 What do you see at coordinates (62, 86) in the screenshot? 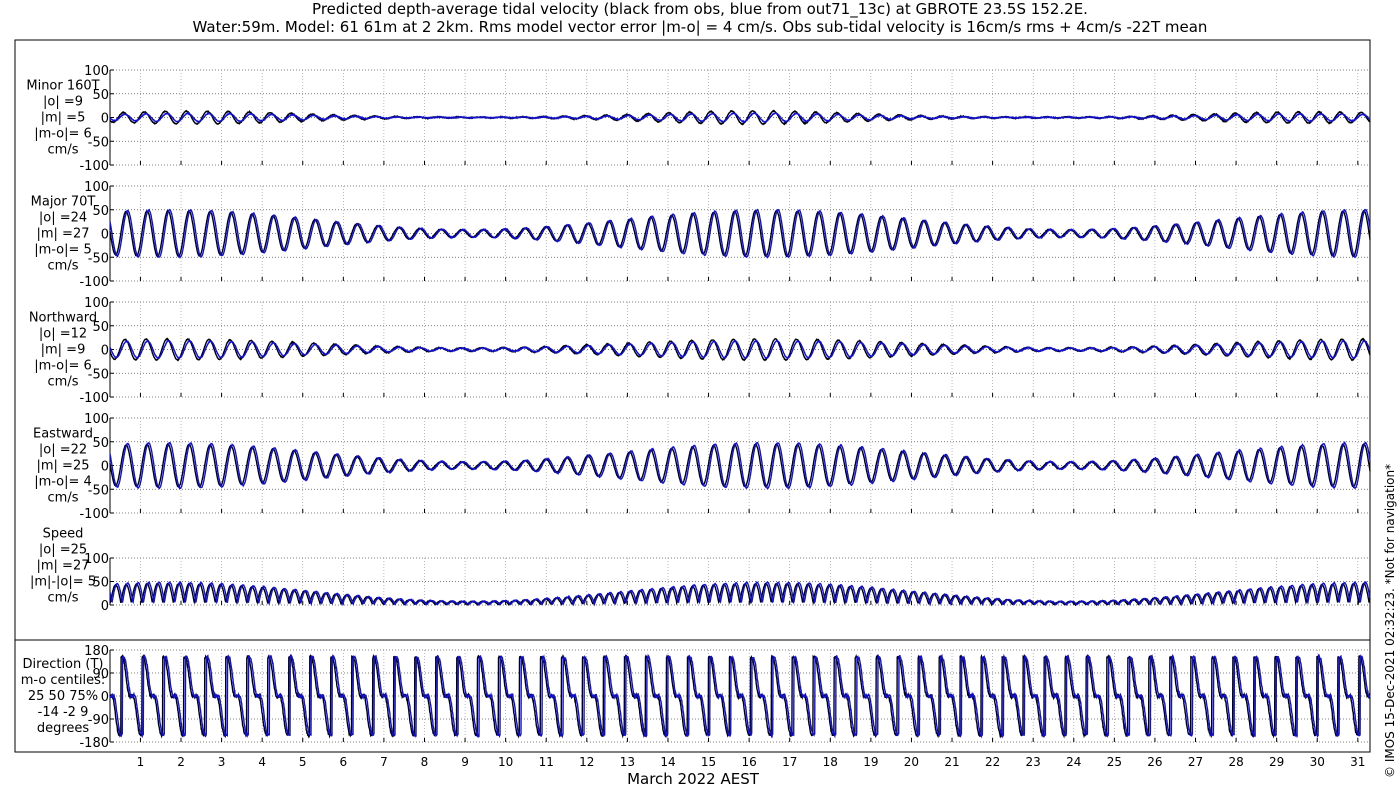
I see `panel-label-line: Minor 160T` at bounding box center [62, 86].